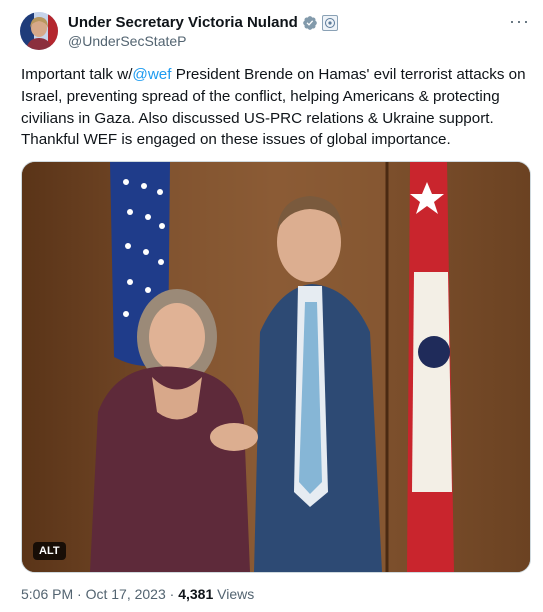 Image resolution: width=543 pixels, height=612 pixels. I want to click on tweet-time: 5:06 PM, so click(47, 594).